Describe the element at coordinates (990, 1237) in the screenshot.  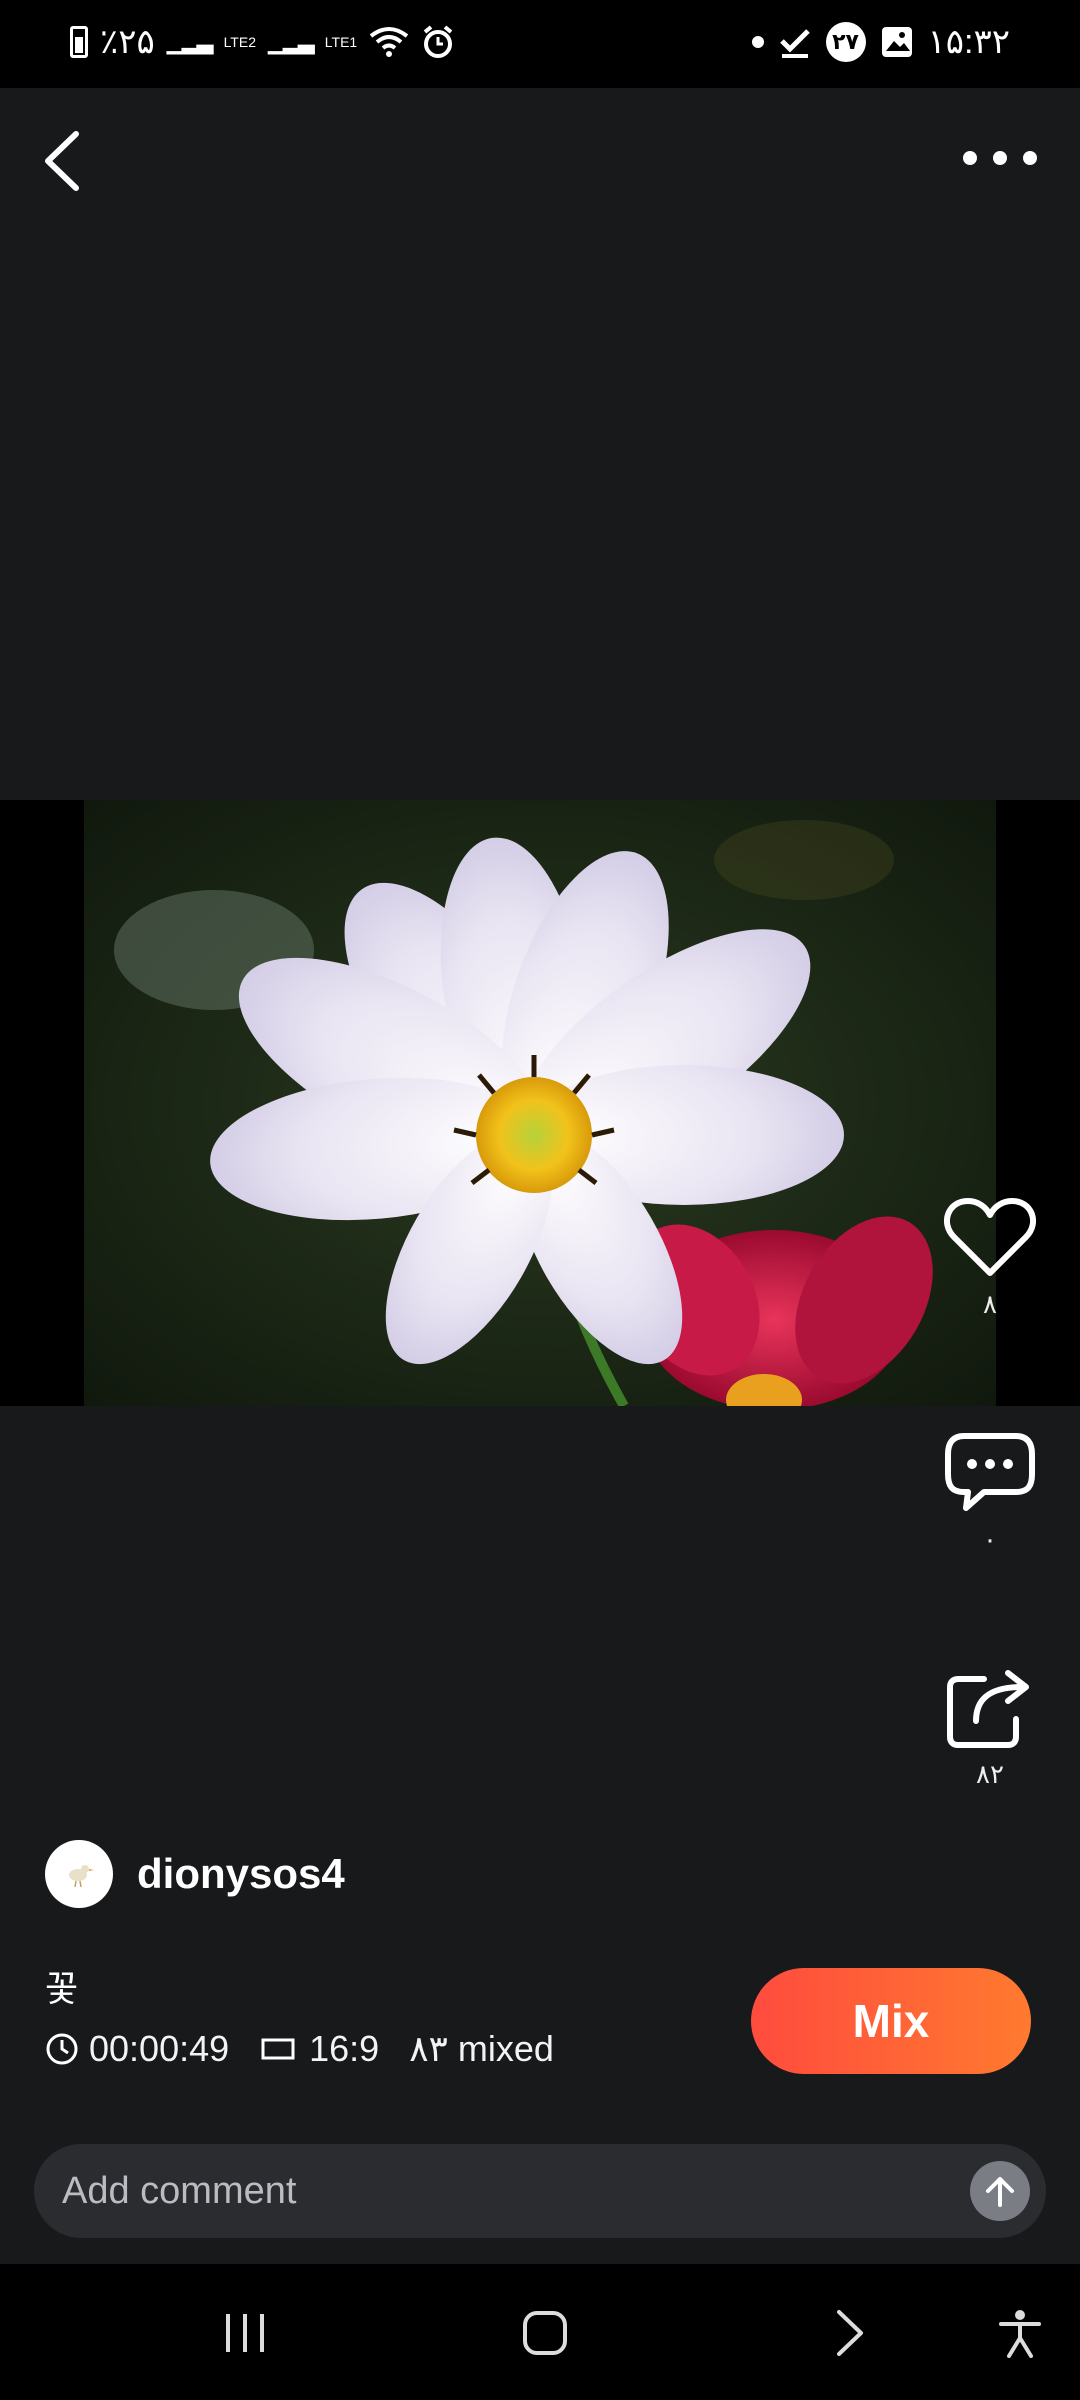
I see `heart-icon` at that location.